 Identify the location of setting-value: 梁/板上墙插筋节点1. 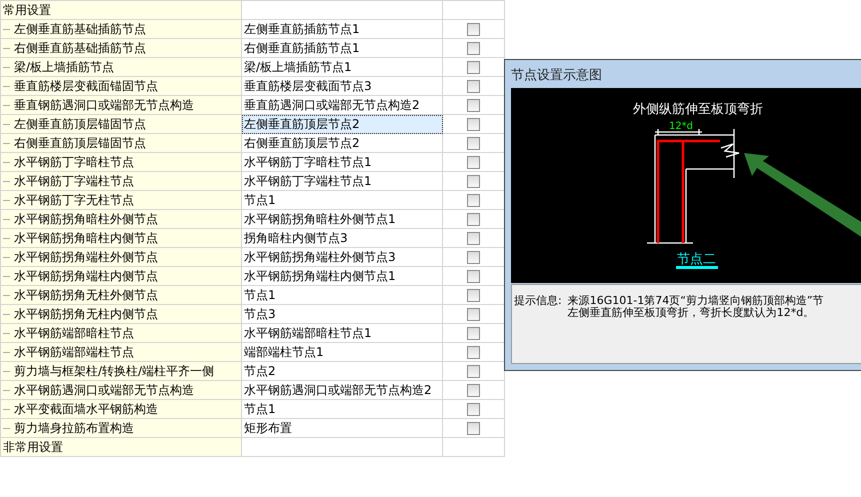
(342, 67).